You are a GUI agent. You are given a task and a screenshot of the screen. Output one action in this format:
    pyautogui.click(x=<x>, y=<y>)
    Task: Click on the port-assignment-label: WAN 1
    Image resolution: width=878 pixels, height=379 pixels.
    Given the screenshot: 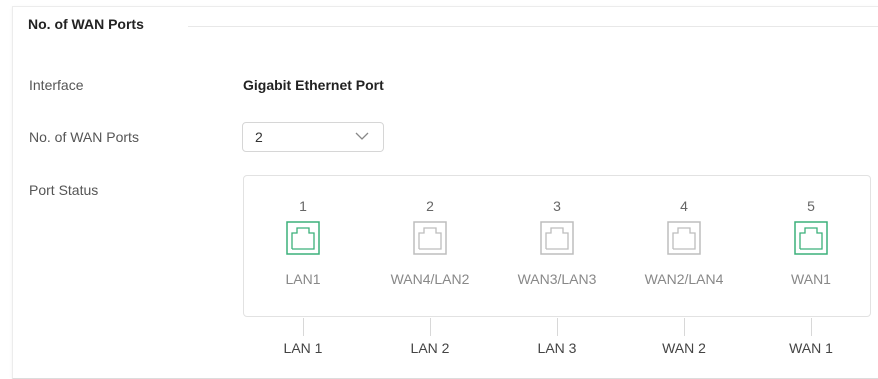 What is the action you would take?
    pyautogui.click(x=811, y=348)
    